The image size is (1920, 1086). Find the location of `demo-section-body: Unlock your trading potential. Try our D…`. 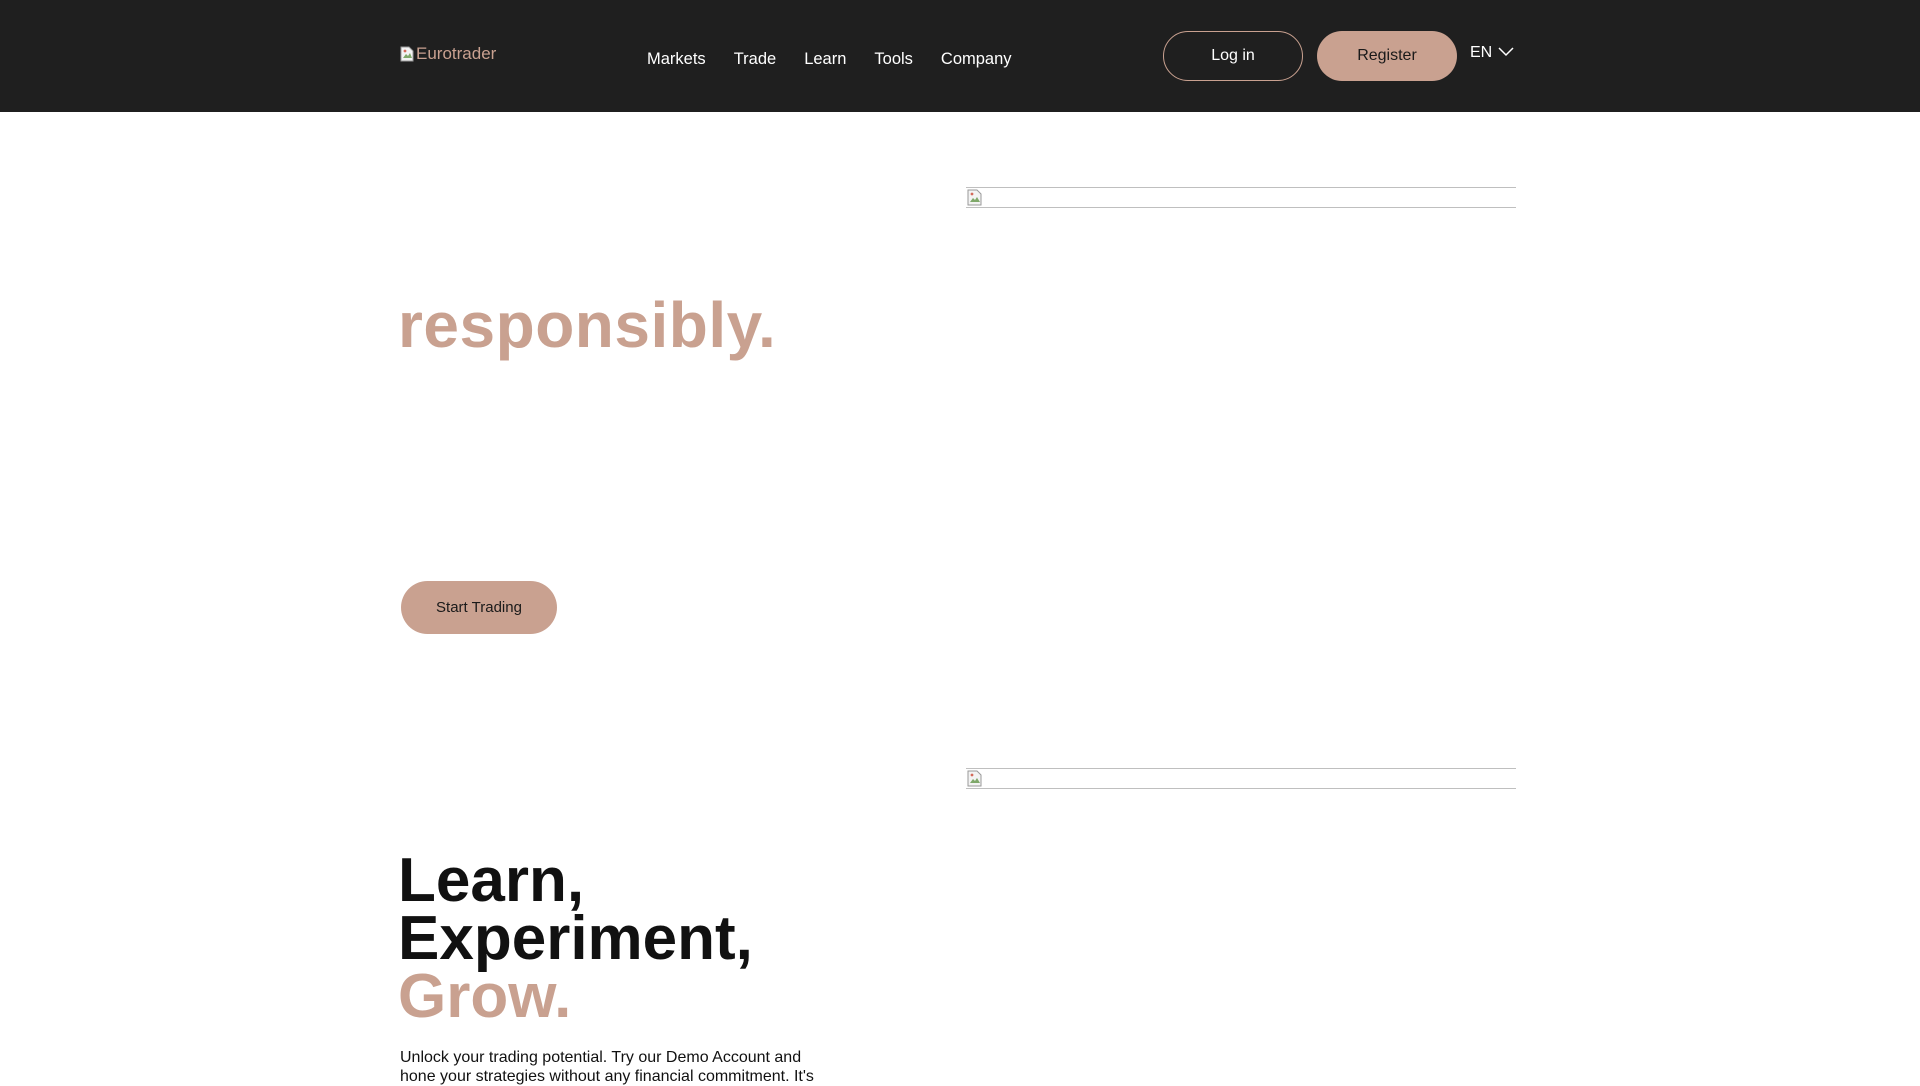

demo-section-body: Unlock your trading potential. Try our D… is located at coordinates (607, 1067).